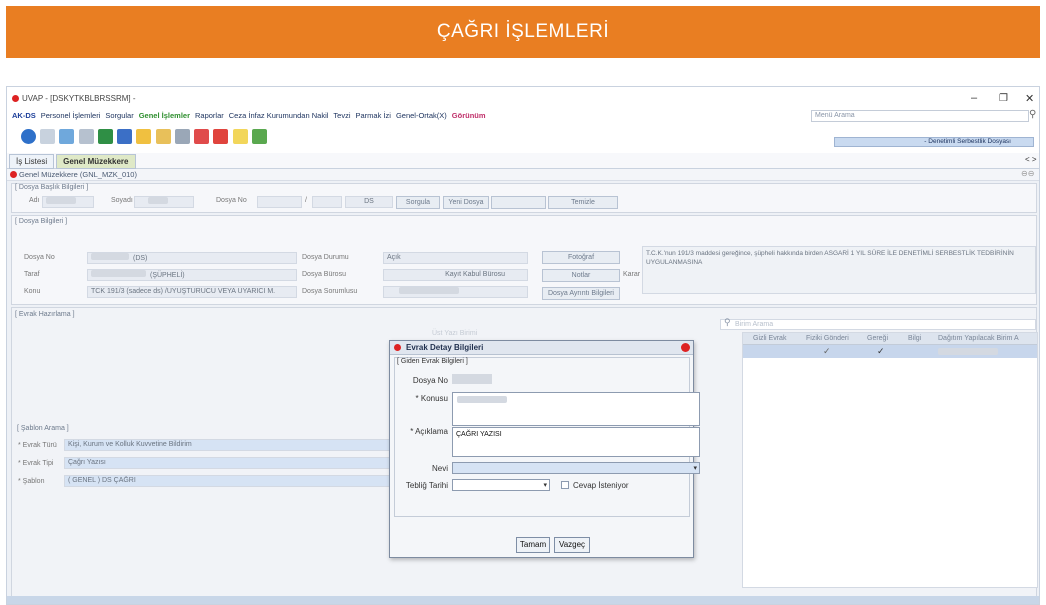 The height and width of the screenshot is (605, 1046). Describe the element at coordinates (125, 136) in the screenshot. I see `search-person-icon` at that location.